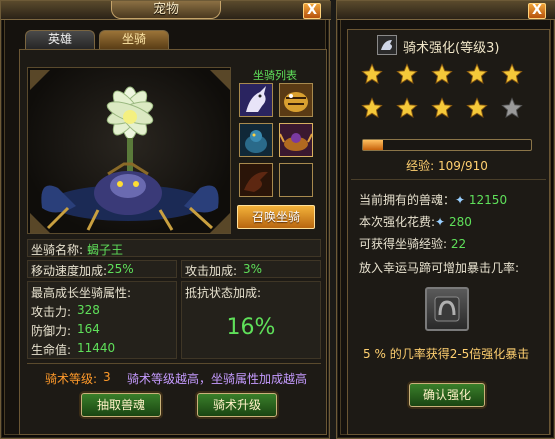 Image resolution: width=555 pixels, height=439 pixels. I want to click on exp-bar-fill, so click(373, 145).